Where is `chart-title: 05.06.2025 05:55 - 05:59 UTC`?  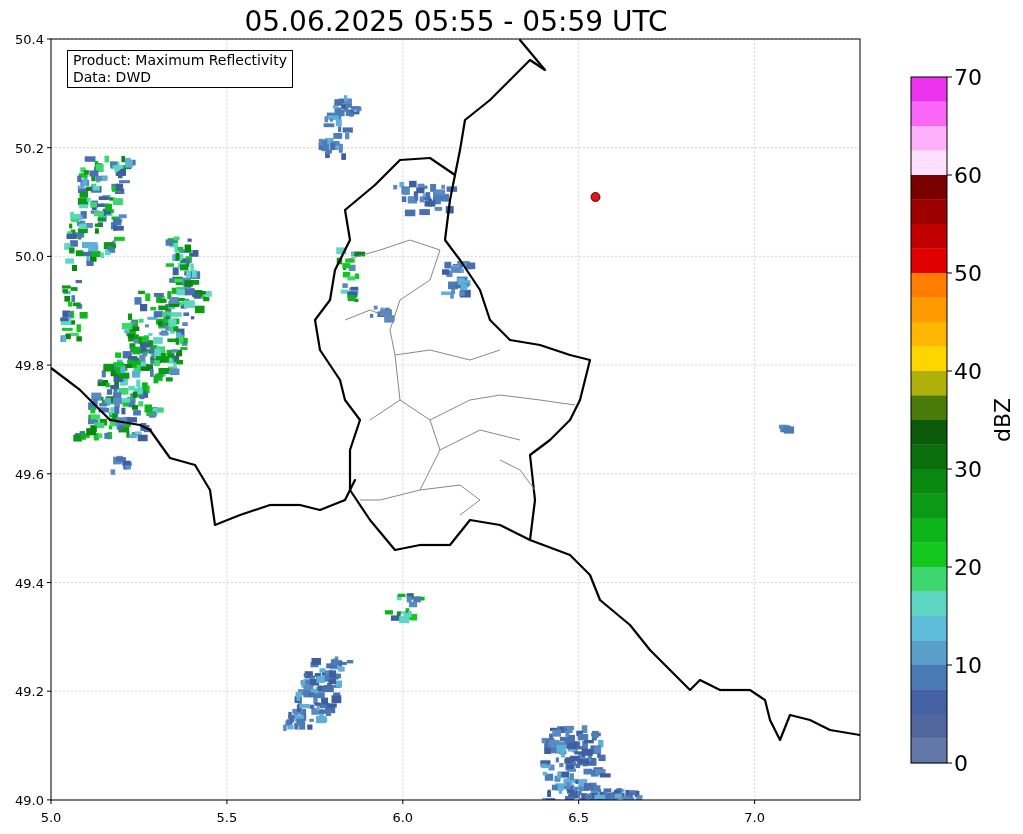 chart-title: 05.06.2025 05:55 - 05:59 UTC is located at coordinates (456, 21).